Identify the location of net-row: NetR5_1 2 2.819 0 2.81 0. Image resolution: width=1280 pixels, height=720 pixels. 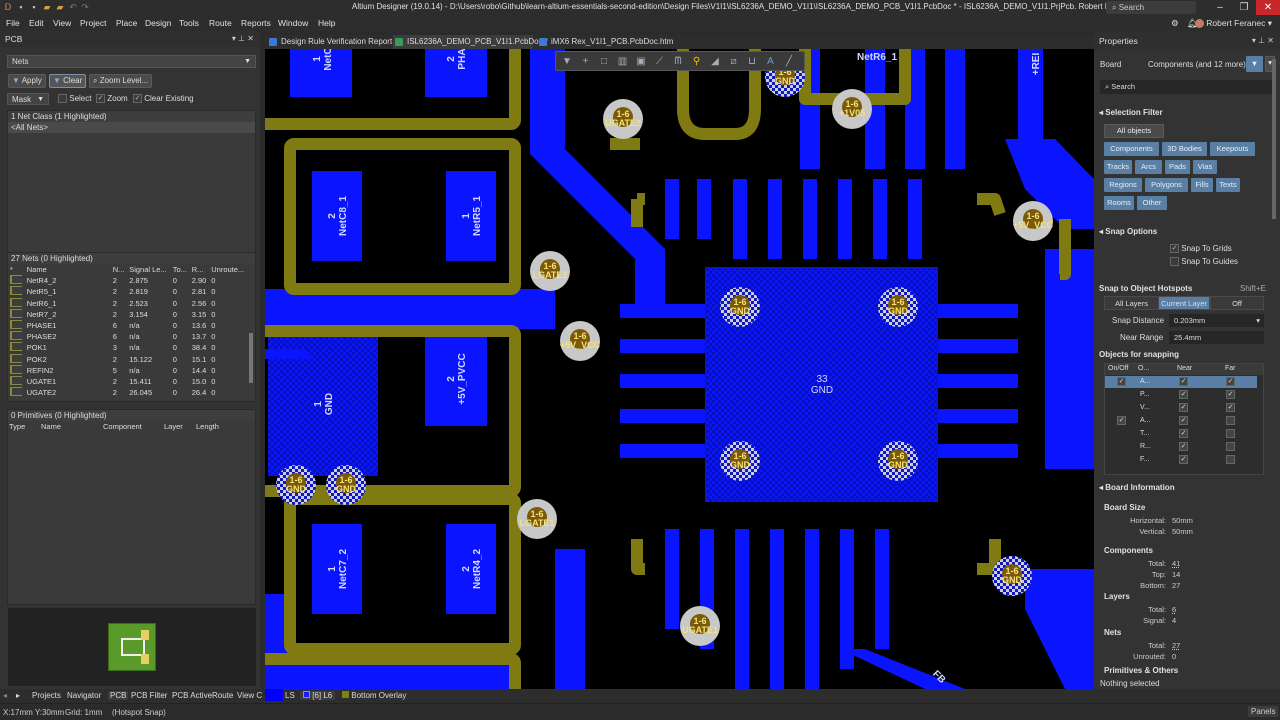
(128, 291).